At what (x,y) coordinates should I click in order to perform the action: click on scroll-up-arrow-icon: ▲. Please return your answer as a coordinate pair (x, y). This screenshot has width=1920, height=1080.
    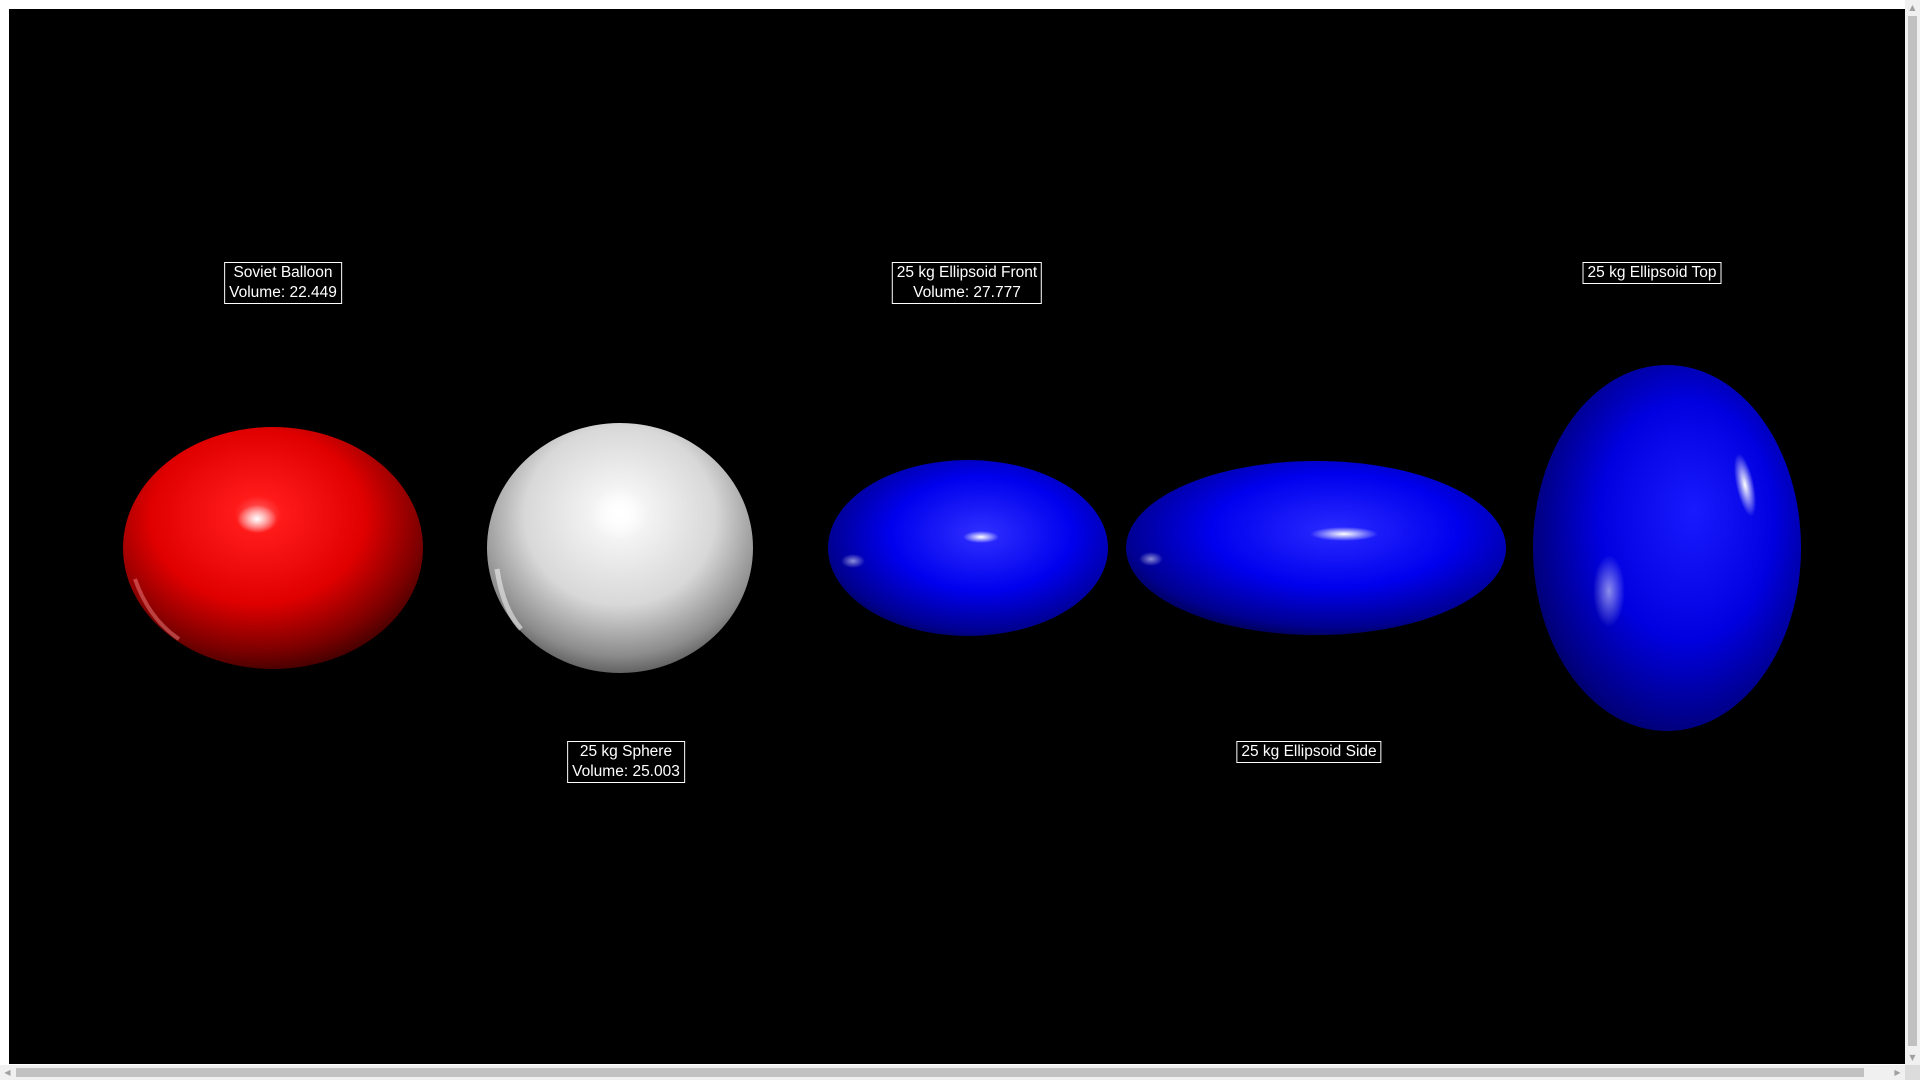
    Looking at the image, I should click on (1912, 7).